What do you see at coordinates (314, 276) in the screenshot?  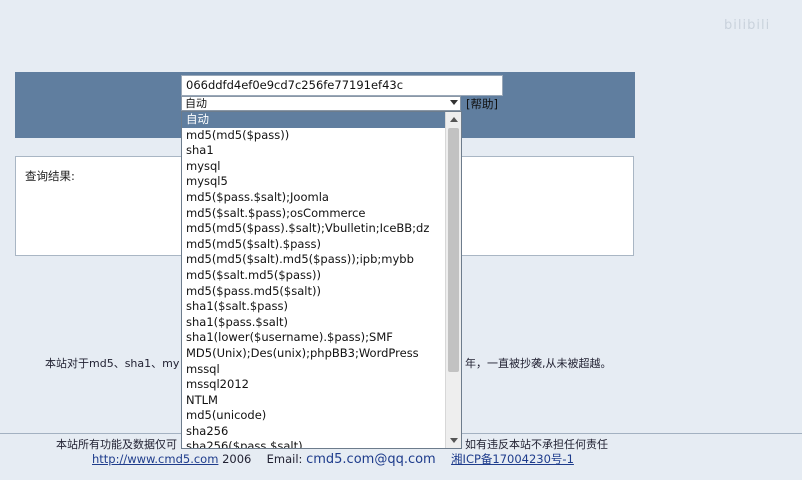 I see `dropdown-option: md5($salt.md5($pass))` at bounding box center [314, 276].